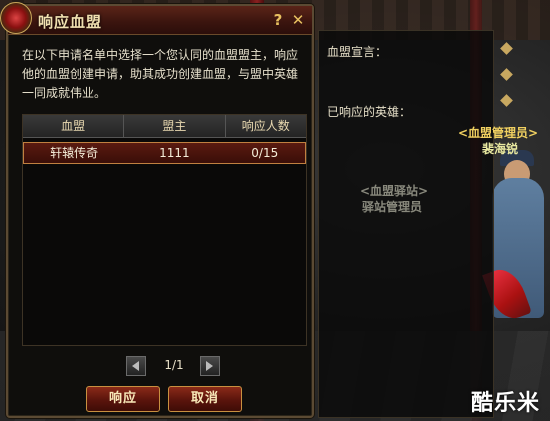 The width and height of the screenshot is (550, 421). Describe the element at coordinates (205, 399) in the screenshot. I see `cancel-button: 取消` at that location.